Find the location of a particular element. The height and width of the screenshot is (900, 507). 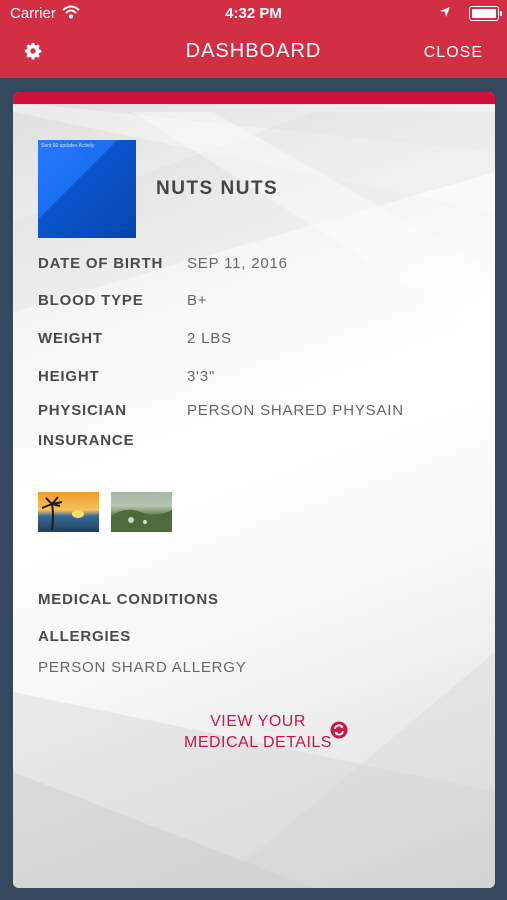

blood-type-value: B+ is located at coordinates (197, 300).